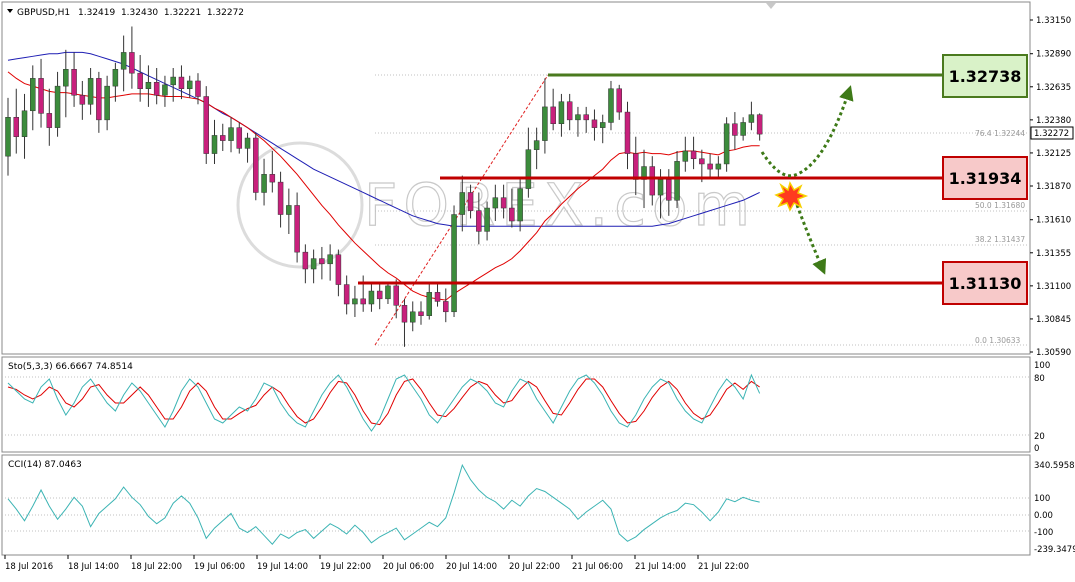 The height and width of the screenshot is (582, 1075). I want to click on stoch-label: Sto(5,3,3) 66.6667 74.8514, so click(70, 367).